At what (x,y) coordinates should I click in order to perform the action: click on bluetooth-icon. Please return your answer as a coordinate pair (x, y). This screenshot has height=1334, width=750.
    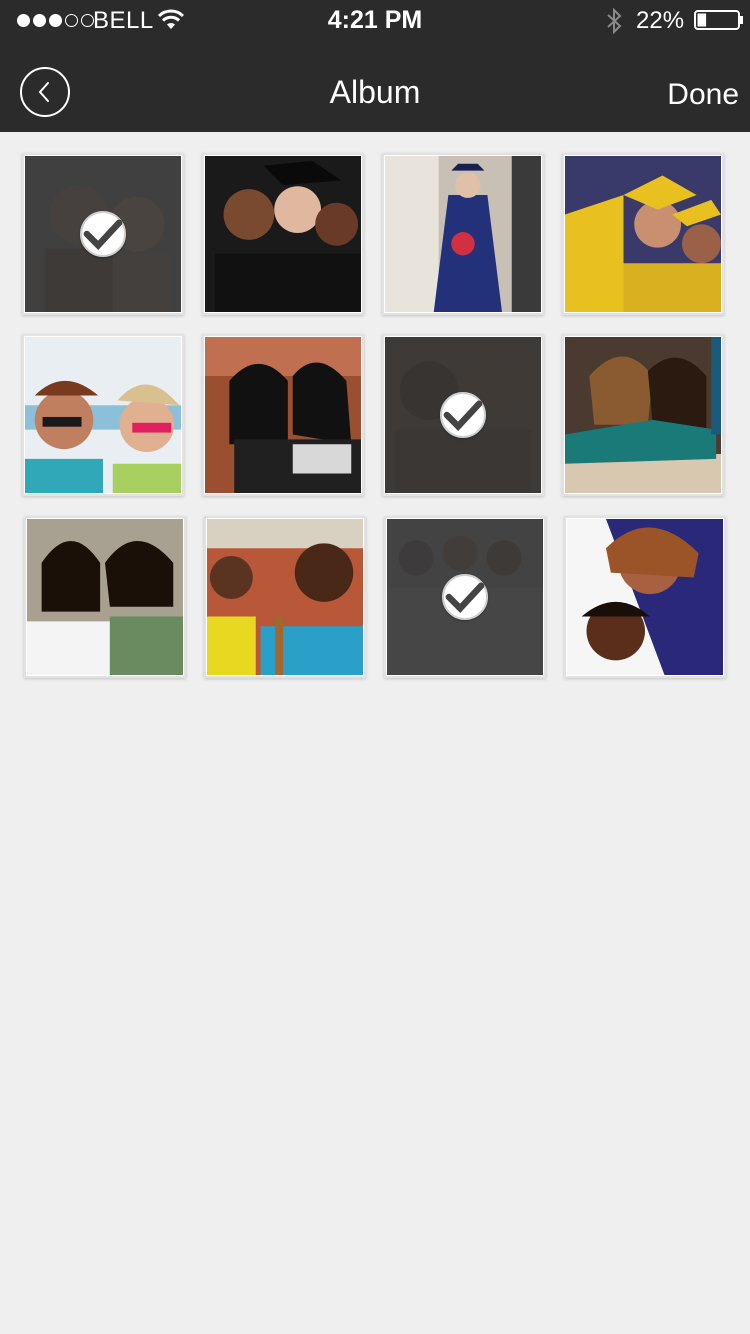
    Looking at the image, I should click on (614, 21).